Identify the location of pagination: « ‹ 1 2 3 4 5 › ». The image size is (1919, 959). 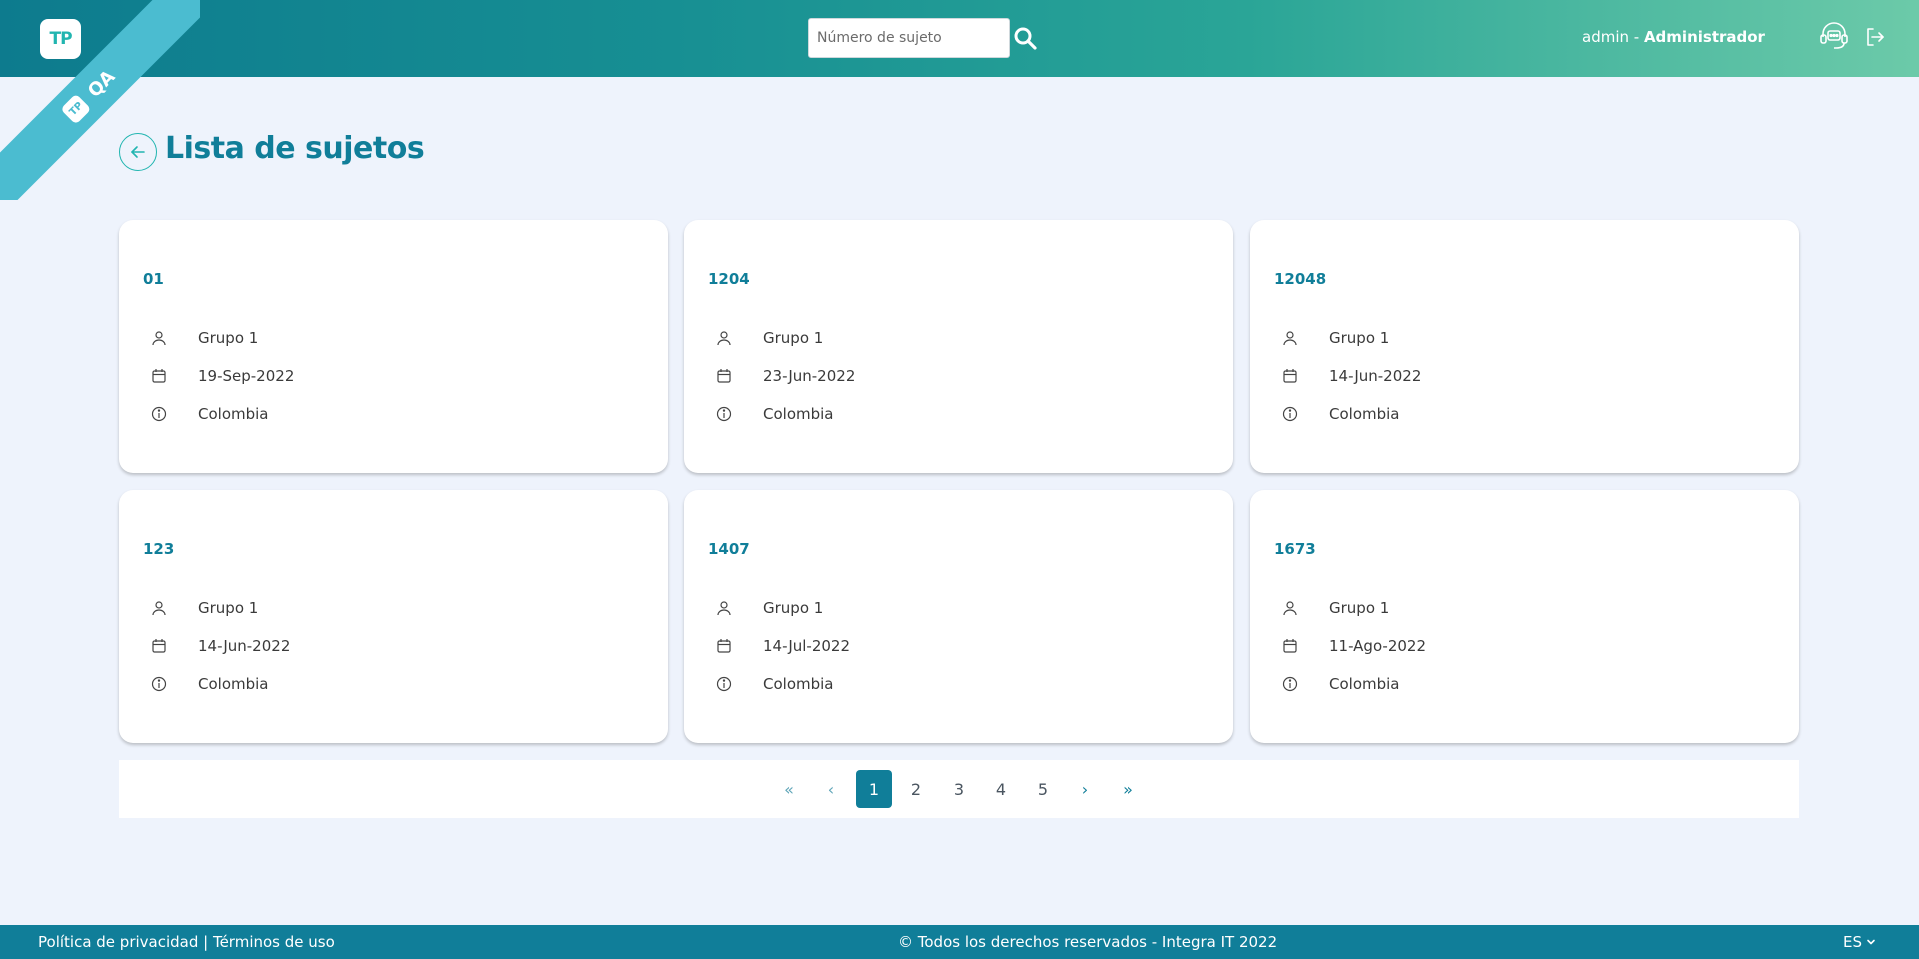
(959, 789).